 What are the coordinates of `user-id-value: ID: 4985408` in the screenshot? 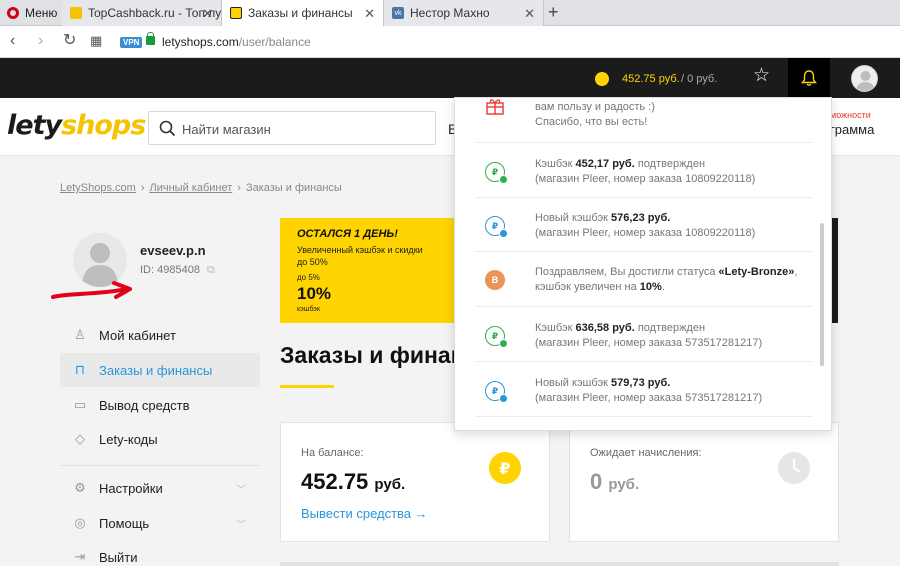 It's located at (170, 270).